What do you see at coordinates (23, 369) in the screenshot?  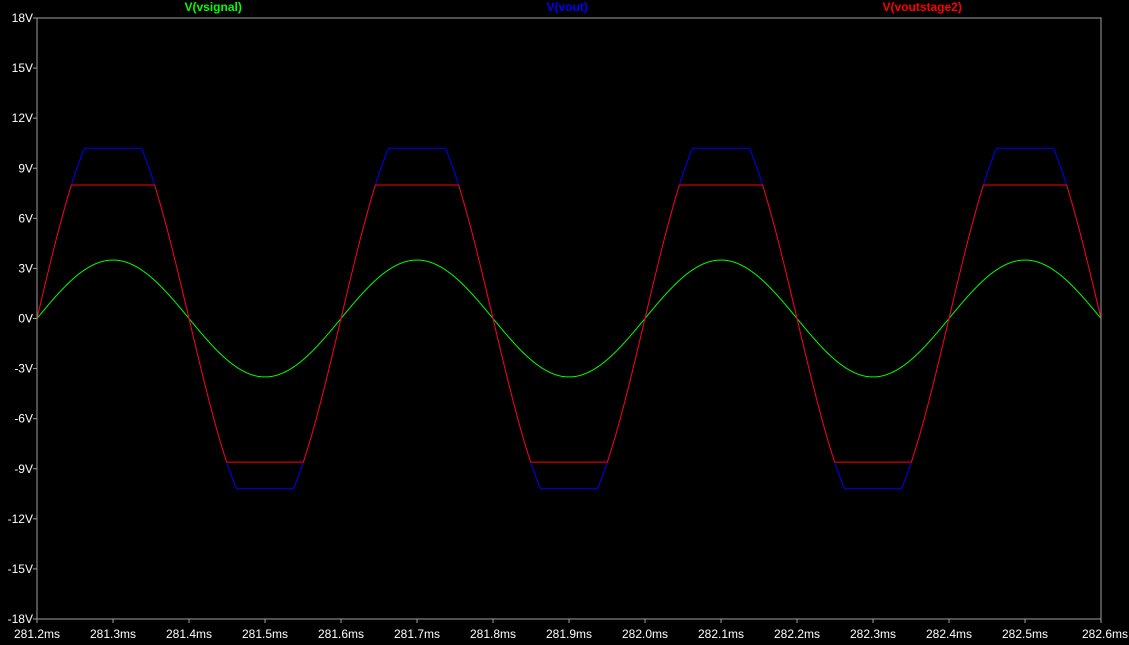 I see `y-tick-label: -3V` at bounding box center [23, 369].